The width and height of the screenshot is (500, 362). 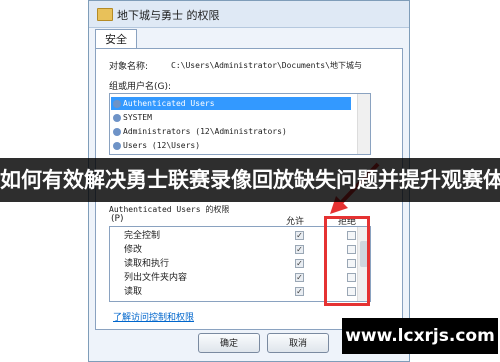 What do you see at coordinates (117, 219) in the screenshot?
I see `permissions-label-hotkey: (P)` at bounding box center [117, 219].